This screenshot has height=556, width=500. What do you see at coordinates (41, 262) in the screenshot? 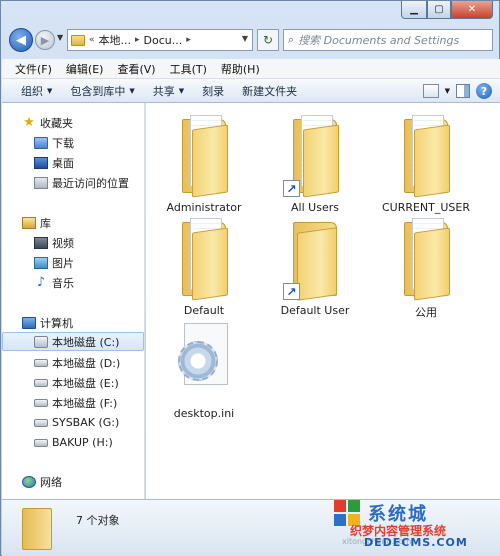
I see `pictures-icon` at bounding box center [41, 262].